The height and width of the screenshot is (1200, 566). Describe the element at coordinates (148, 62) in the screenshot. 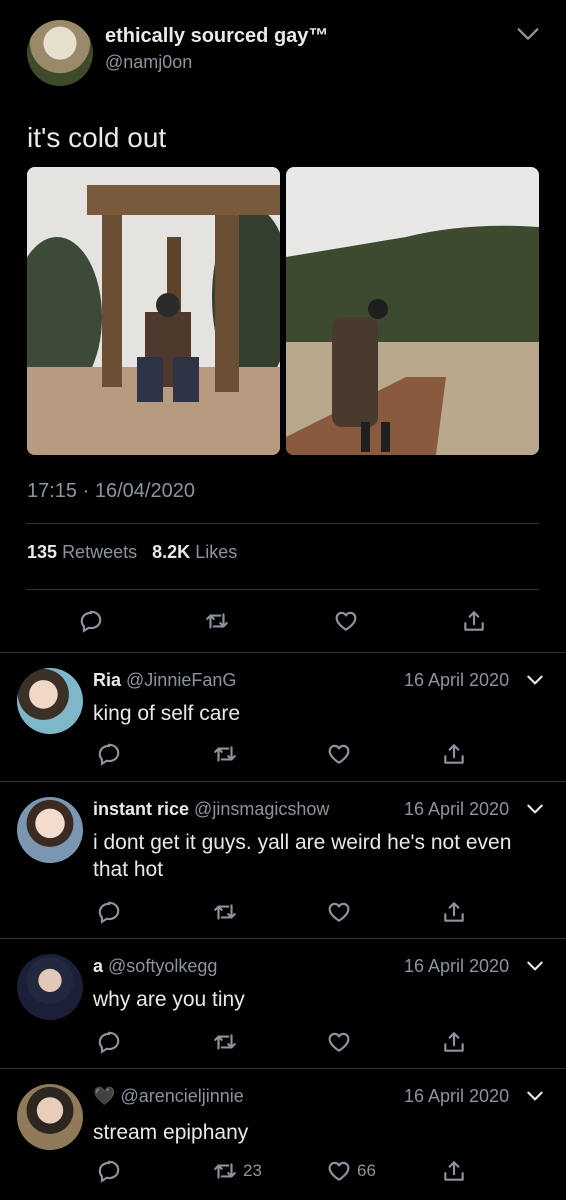

I see `author-handle: @namj0on` at that location.